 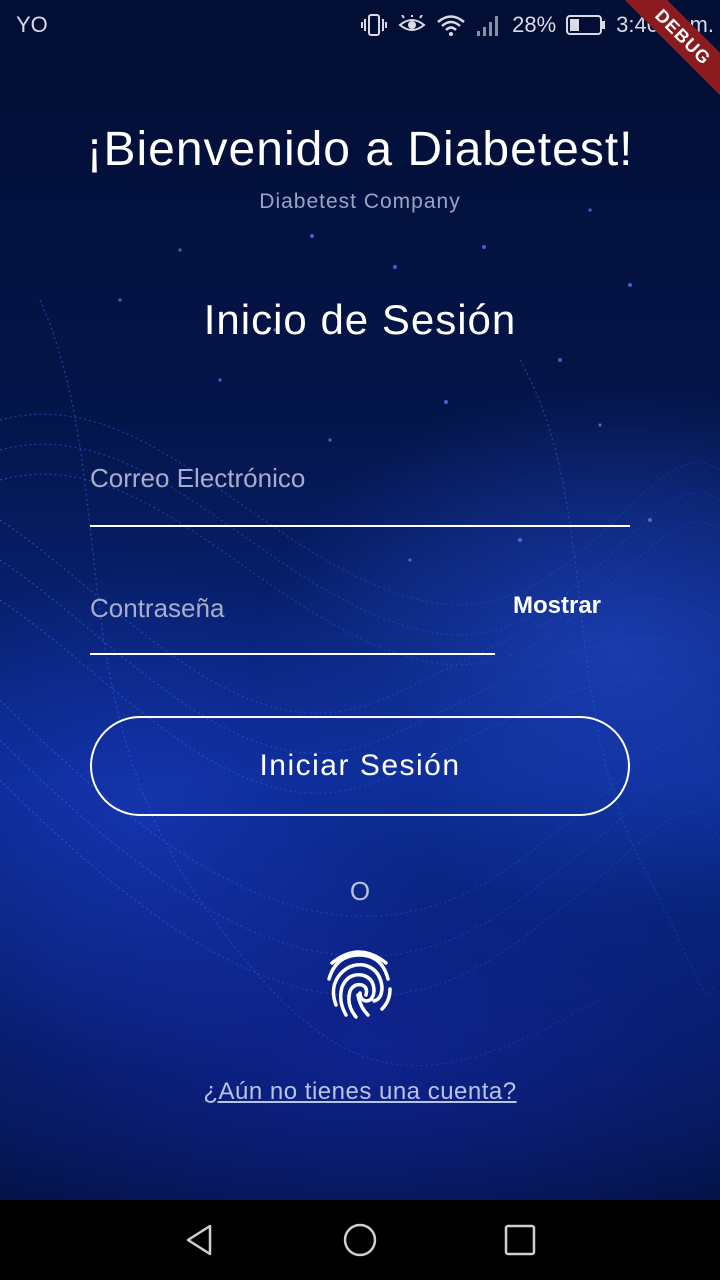 I want to click on password-field: Contraseña, so click(x=292, y=620).